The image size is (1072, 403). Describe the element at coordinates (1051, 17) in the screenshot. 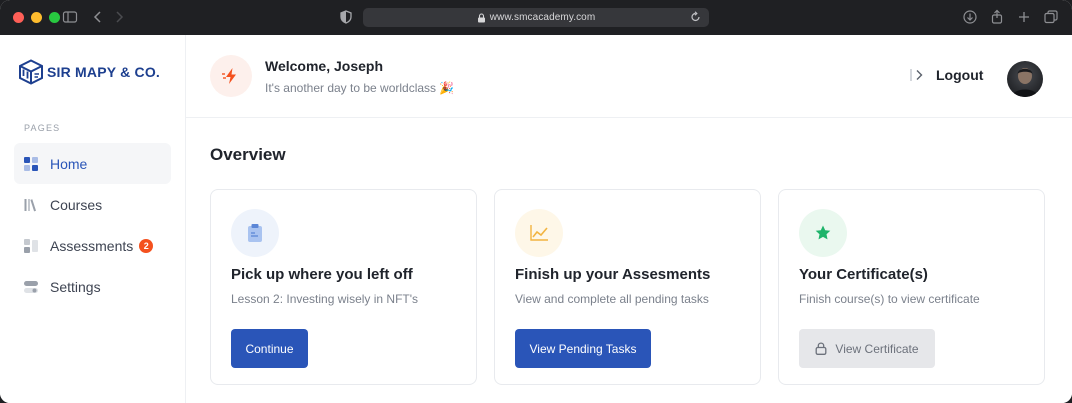

I see `tab-overview-icon` at that location.